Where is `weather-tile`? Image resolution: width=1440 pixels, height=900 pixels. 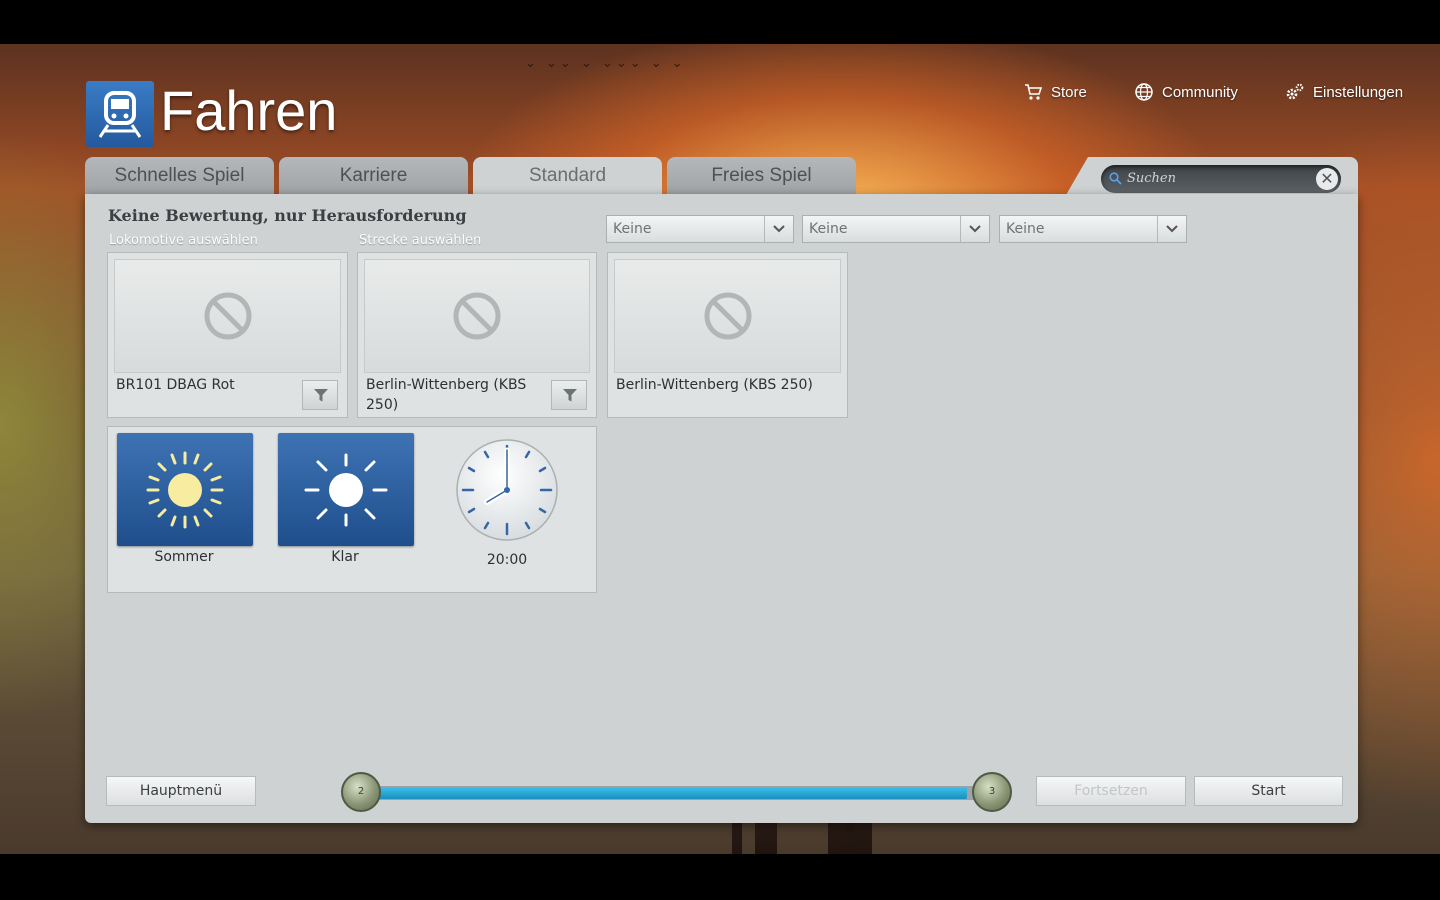 weather-tile is located at coordinates (346, 489).